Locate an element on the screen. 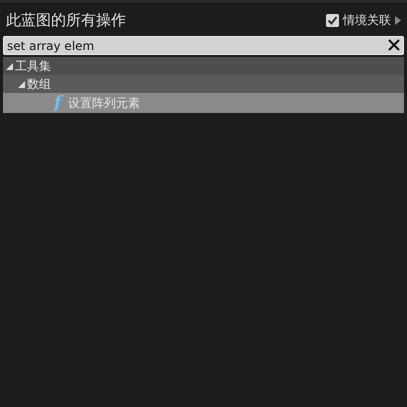  close-icon is located at coordinates (394, 45).